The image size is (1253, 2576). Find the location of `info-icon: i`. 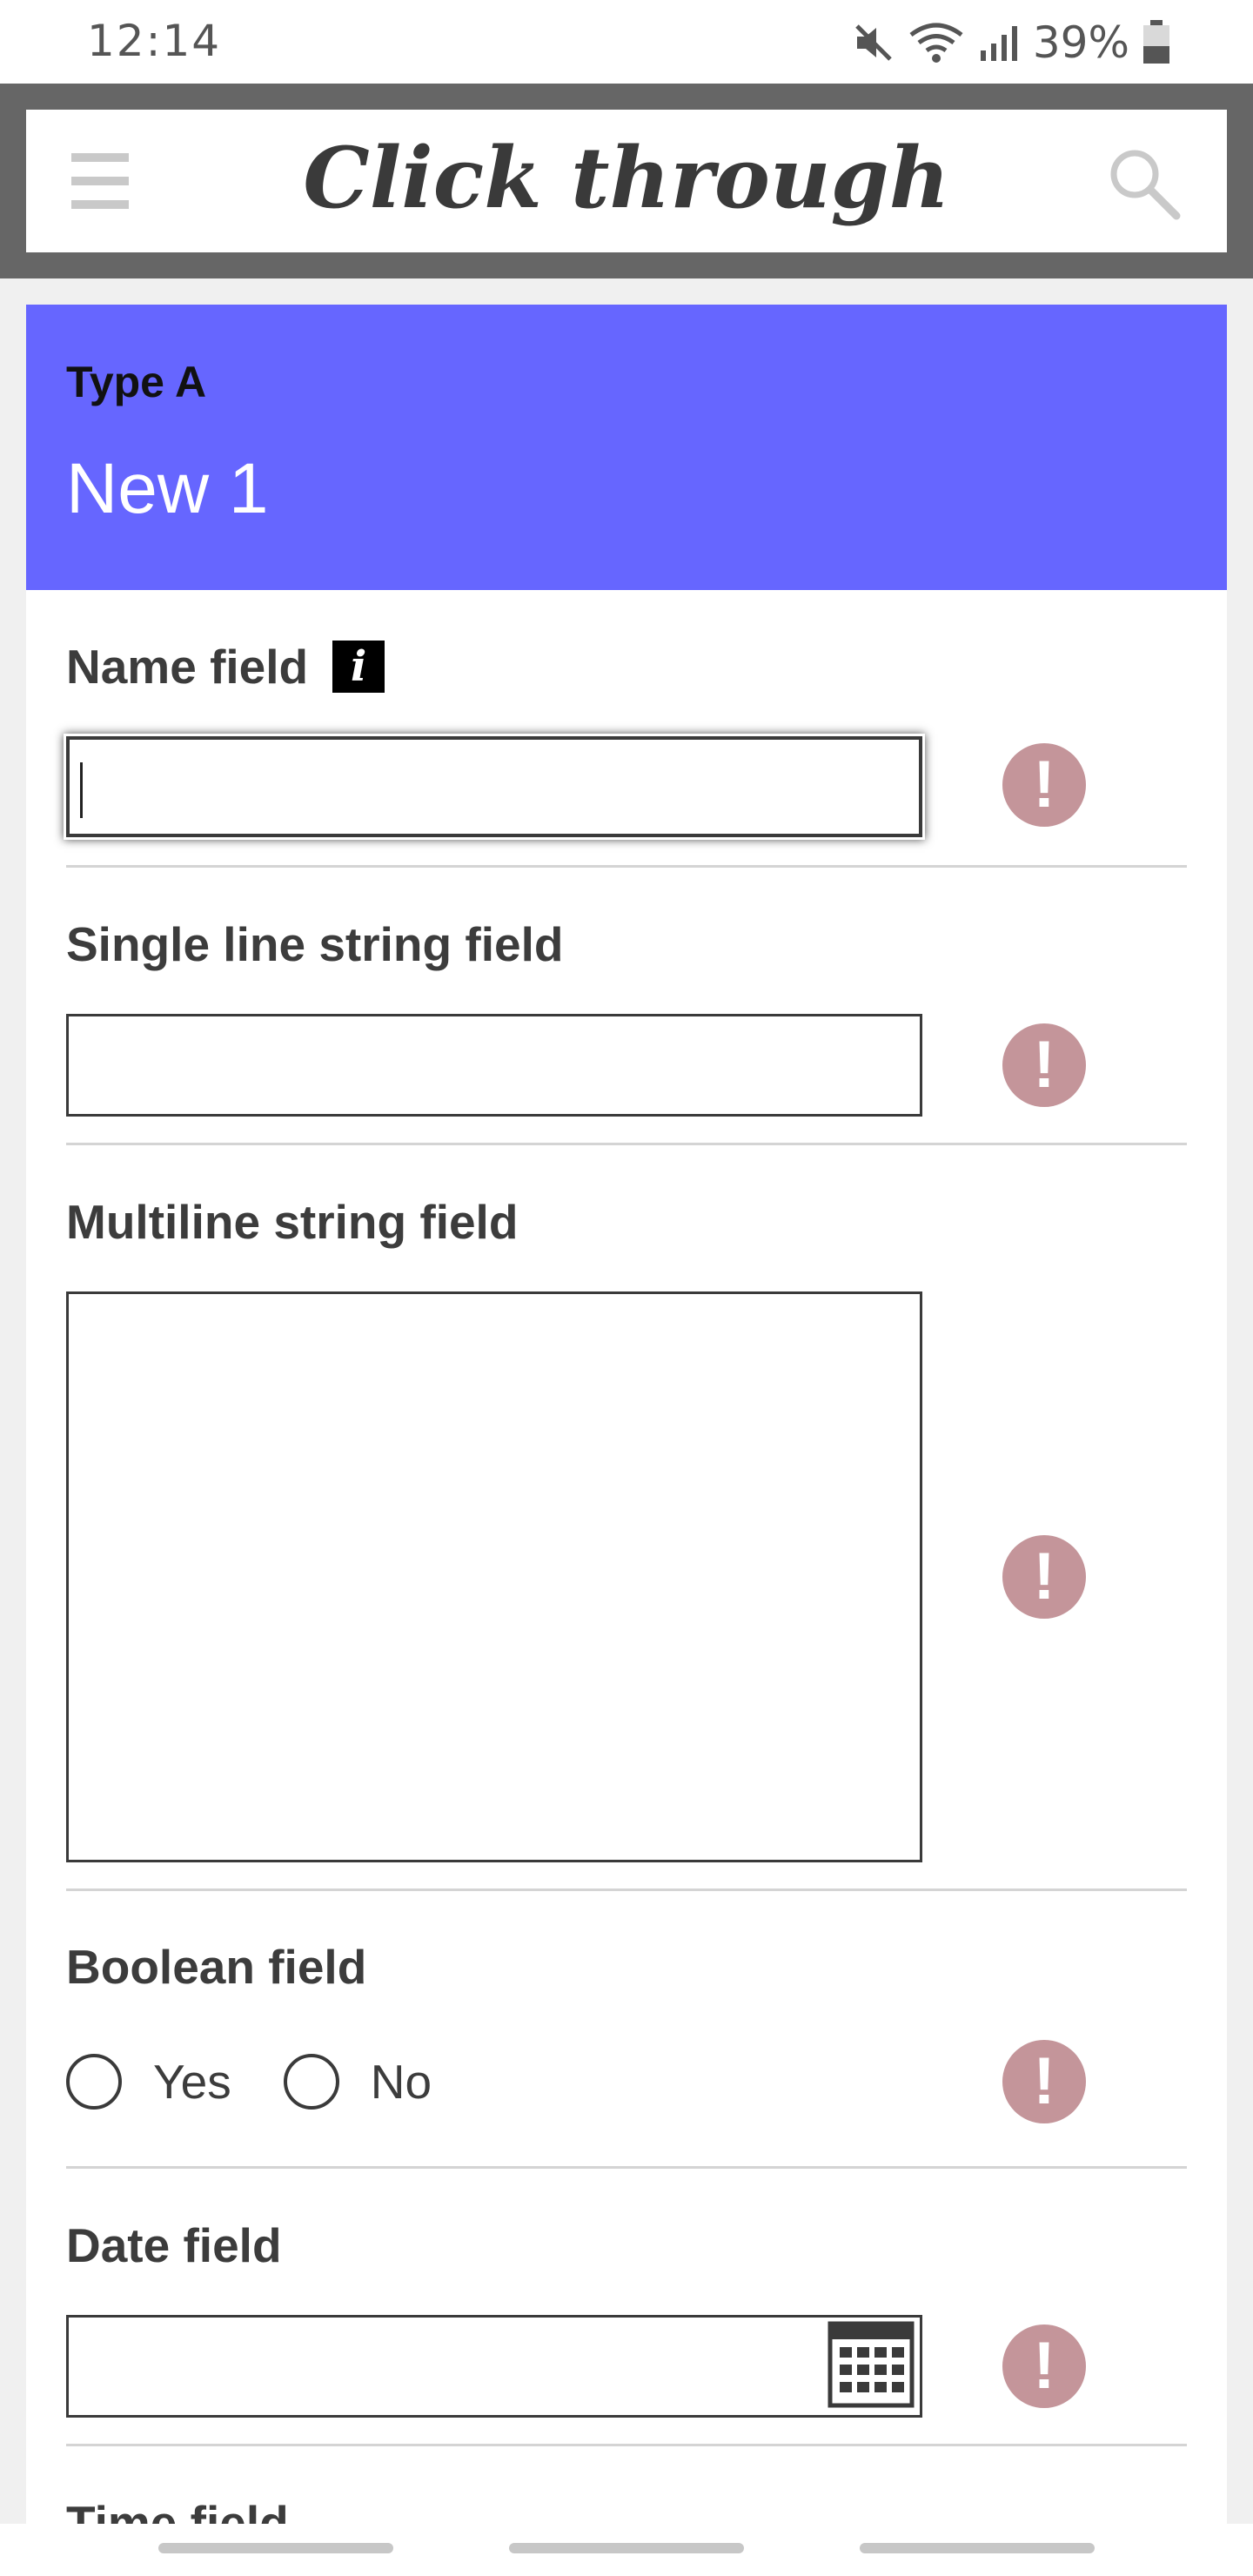

info-icon: i is located at coordinates (358, 668).